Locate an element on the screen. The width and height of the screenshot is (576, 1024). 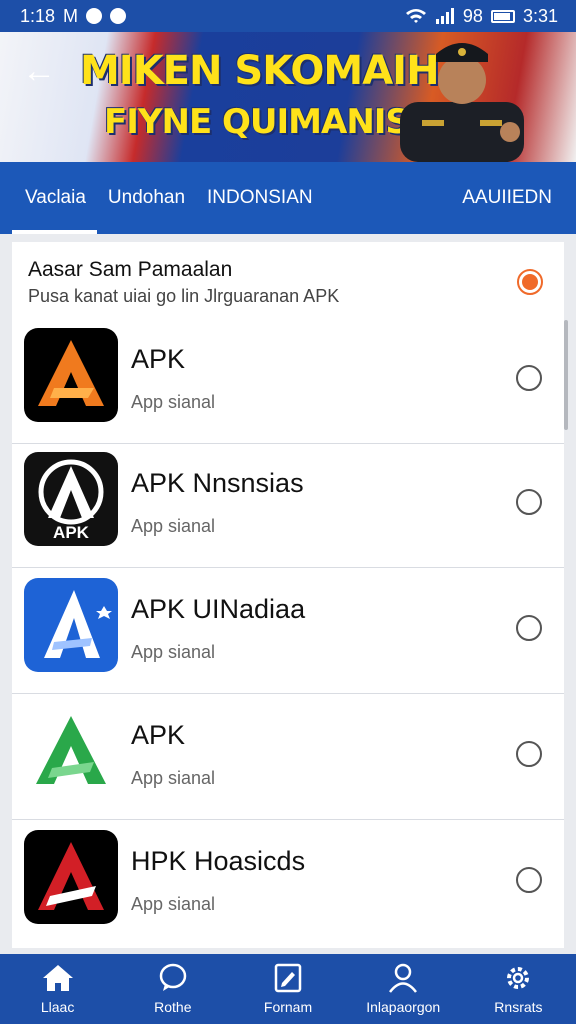
list-item: APK APK Nnsnsias App sianal is located at coordinates (288, 505).